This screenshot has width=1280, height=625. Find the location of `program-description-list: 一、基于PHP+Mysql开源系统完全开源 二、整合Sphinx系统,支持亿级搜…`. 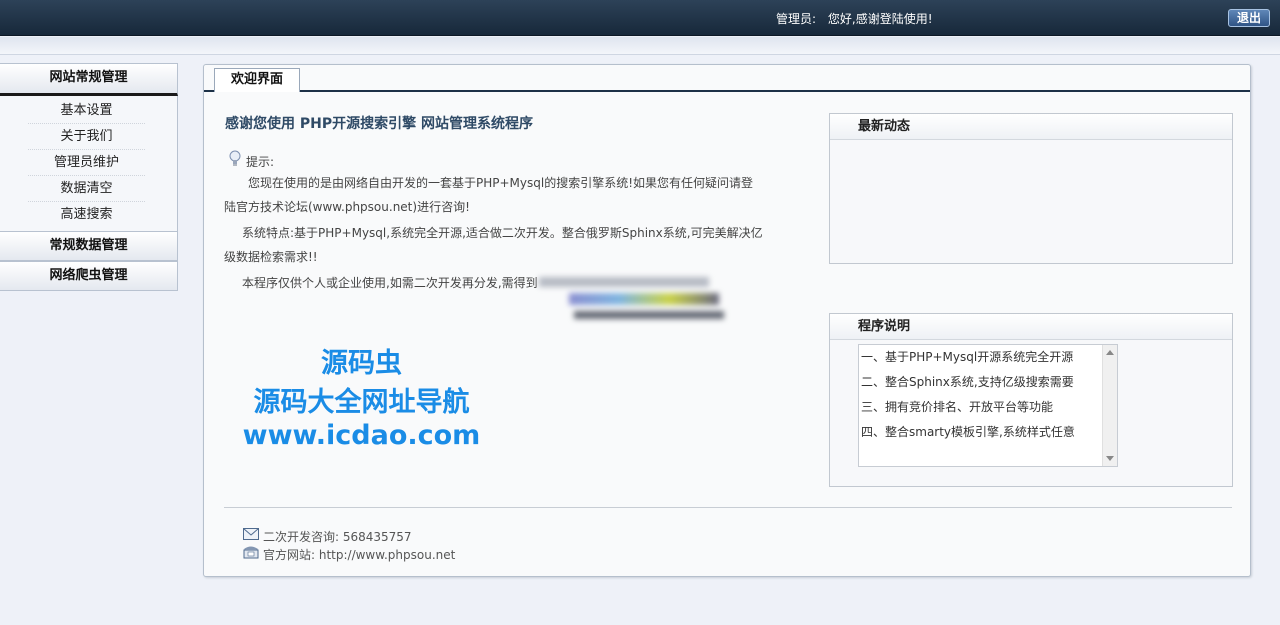

program-description-list: 一、基于PHP+Mysql开源系统完全开源 二、整合Sphinx系统,支持亿级搜… is located at coordinates (988, 405).